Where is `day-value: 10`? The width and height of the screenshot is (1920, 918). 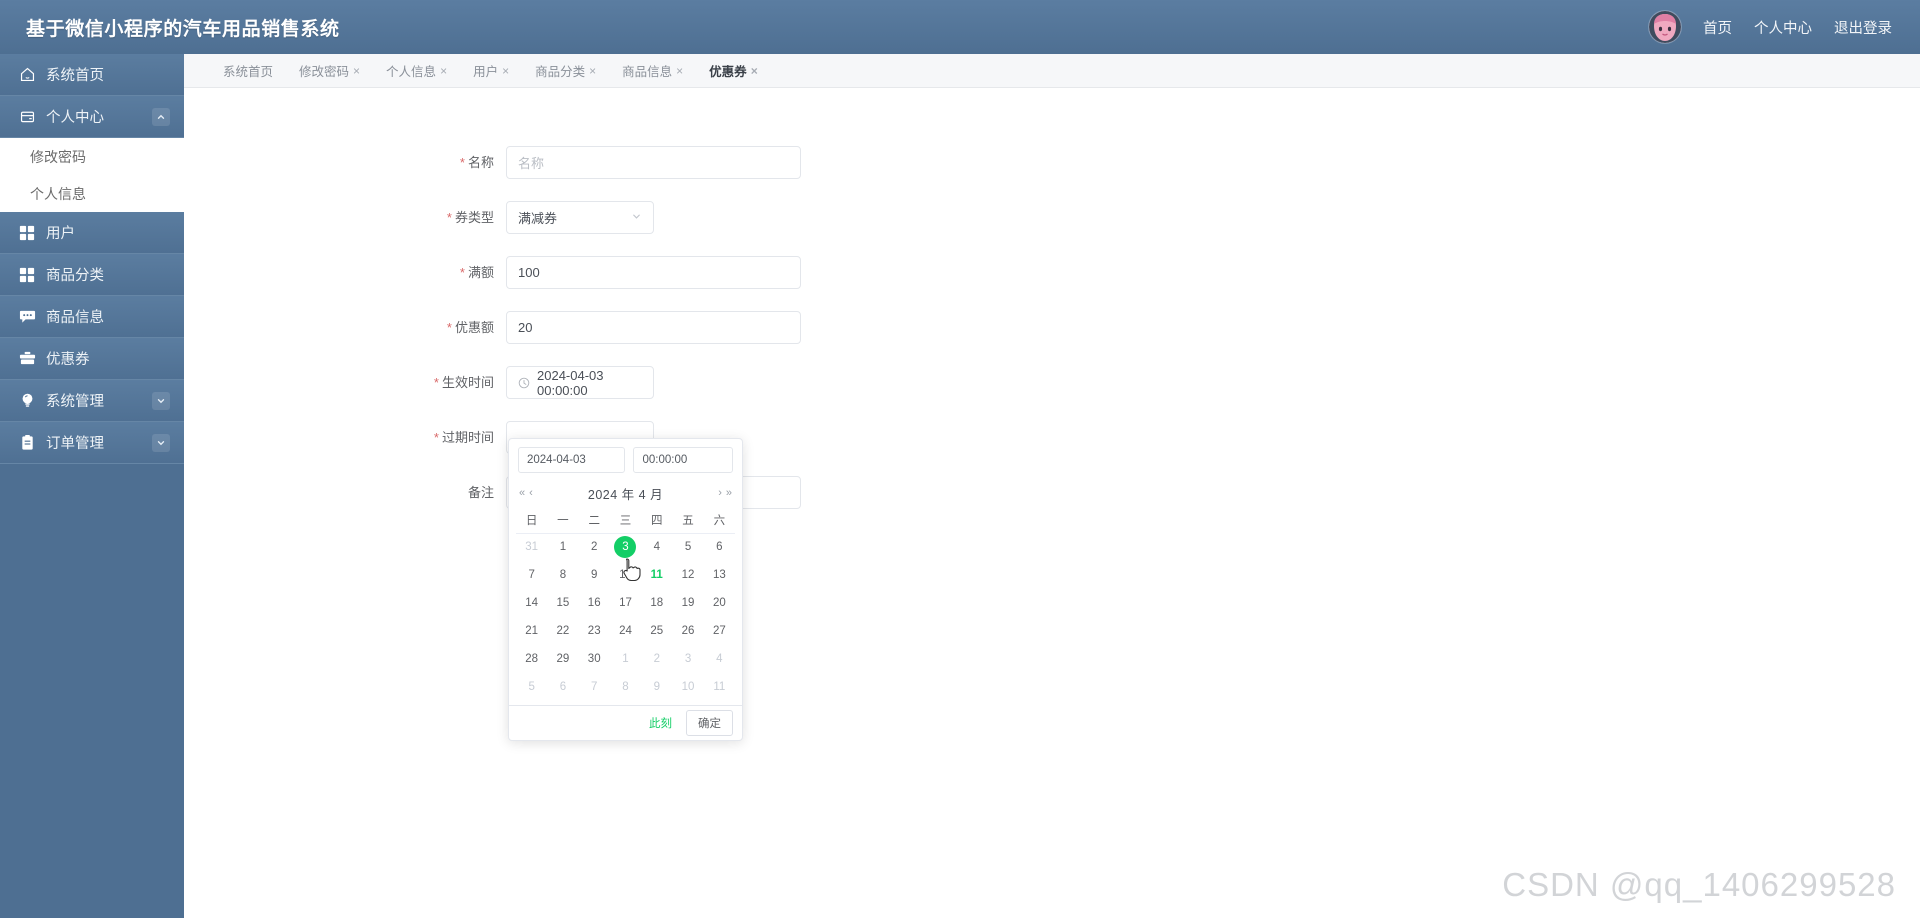
day-value: 10 is located at coordinates (625, 575).